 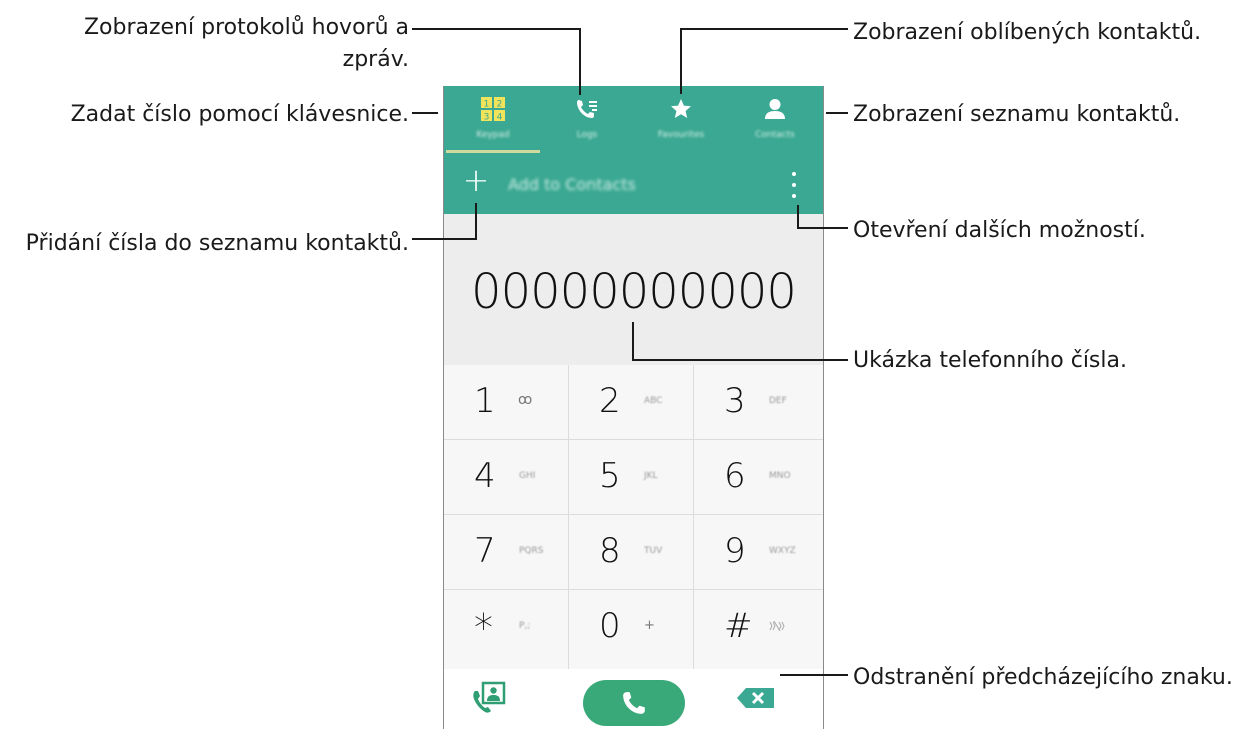 I want to click on key-digit: 5, so click(x=610, y=476).